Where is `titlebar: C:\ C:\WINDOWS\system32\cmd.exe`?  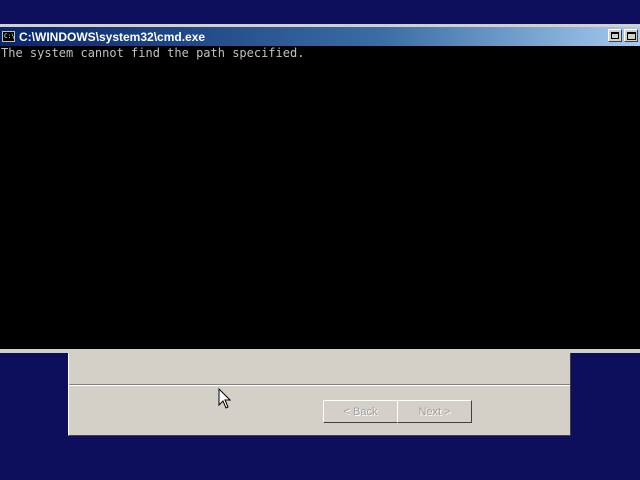 titlebar: C:\ C:\WINDOWS\system32\cmd.exe is located at coordinates (320, 36).